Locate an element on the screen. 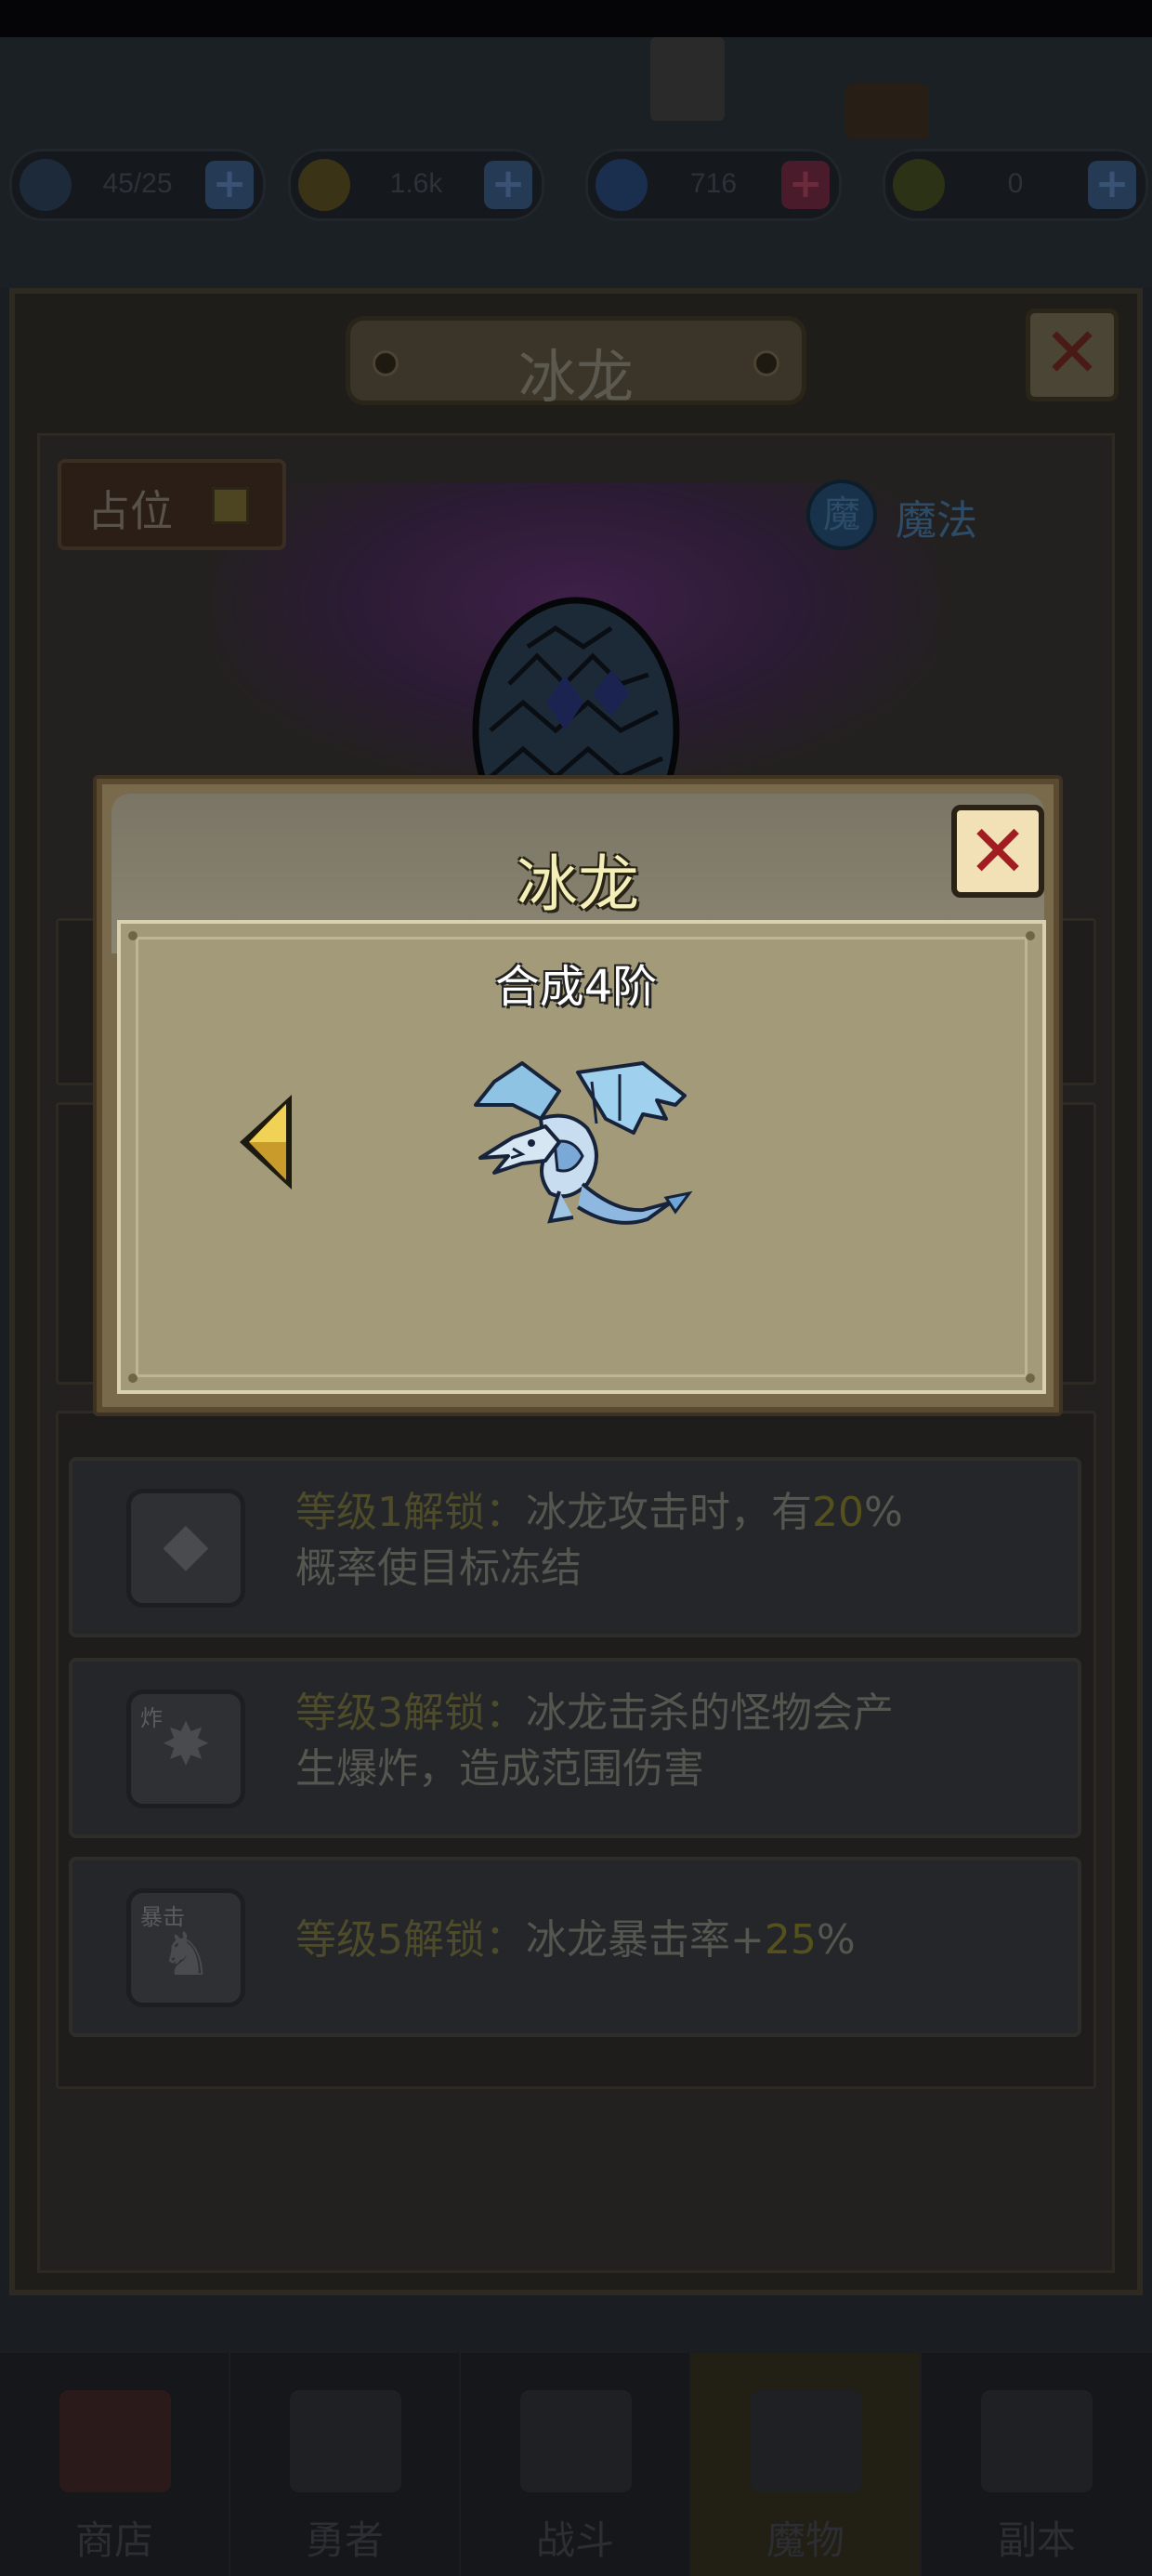 The width and height of the screenshot is (1152, 2576). evolution-stage-label: 合成4阶 is located at coordinates (576, 987).